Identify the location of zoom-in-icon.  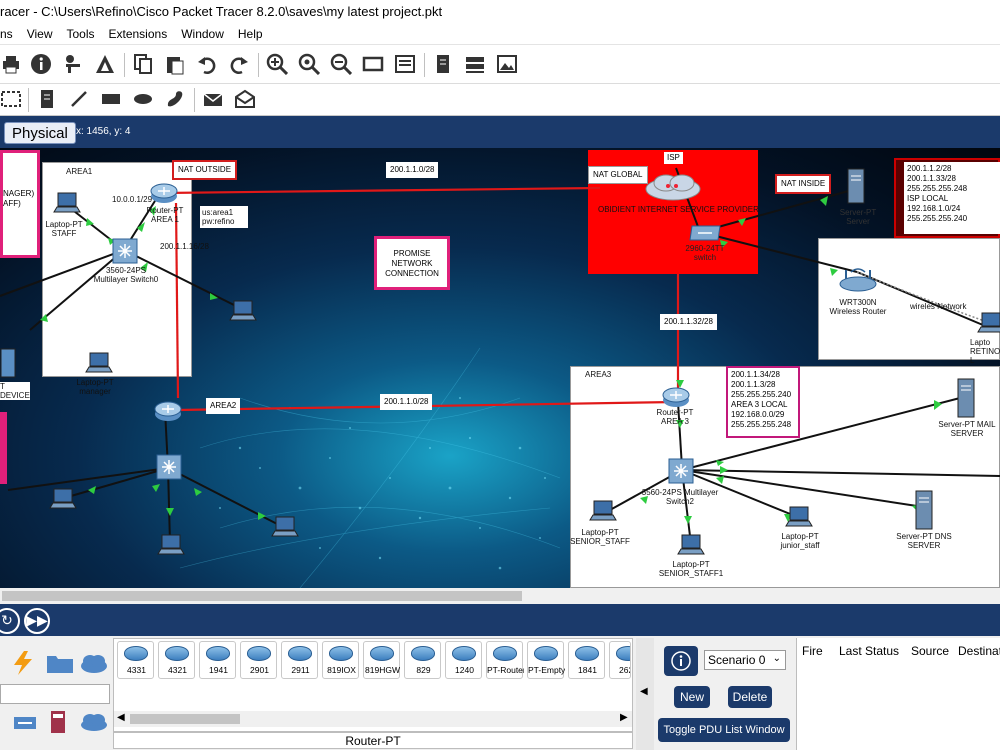
(277, 64).